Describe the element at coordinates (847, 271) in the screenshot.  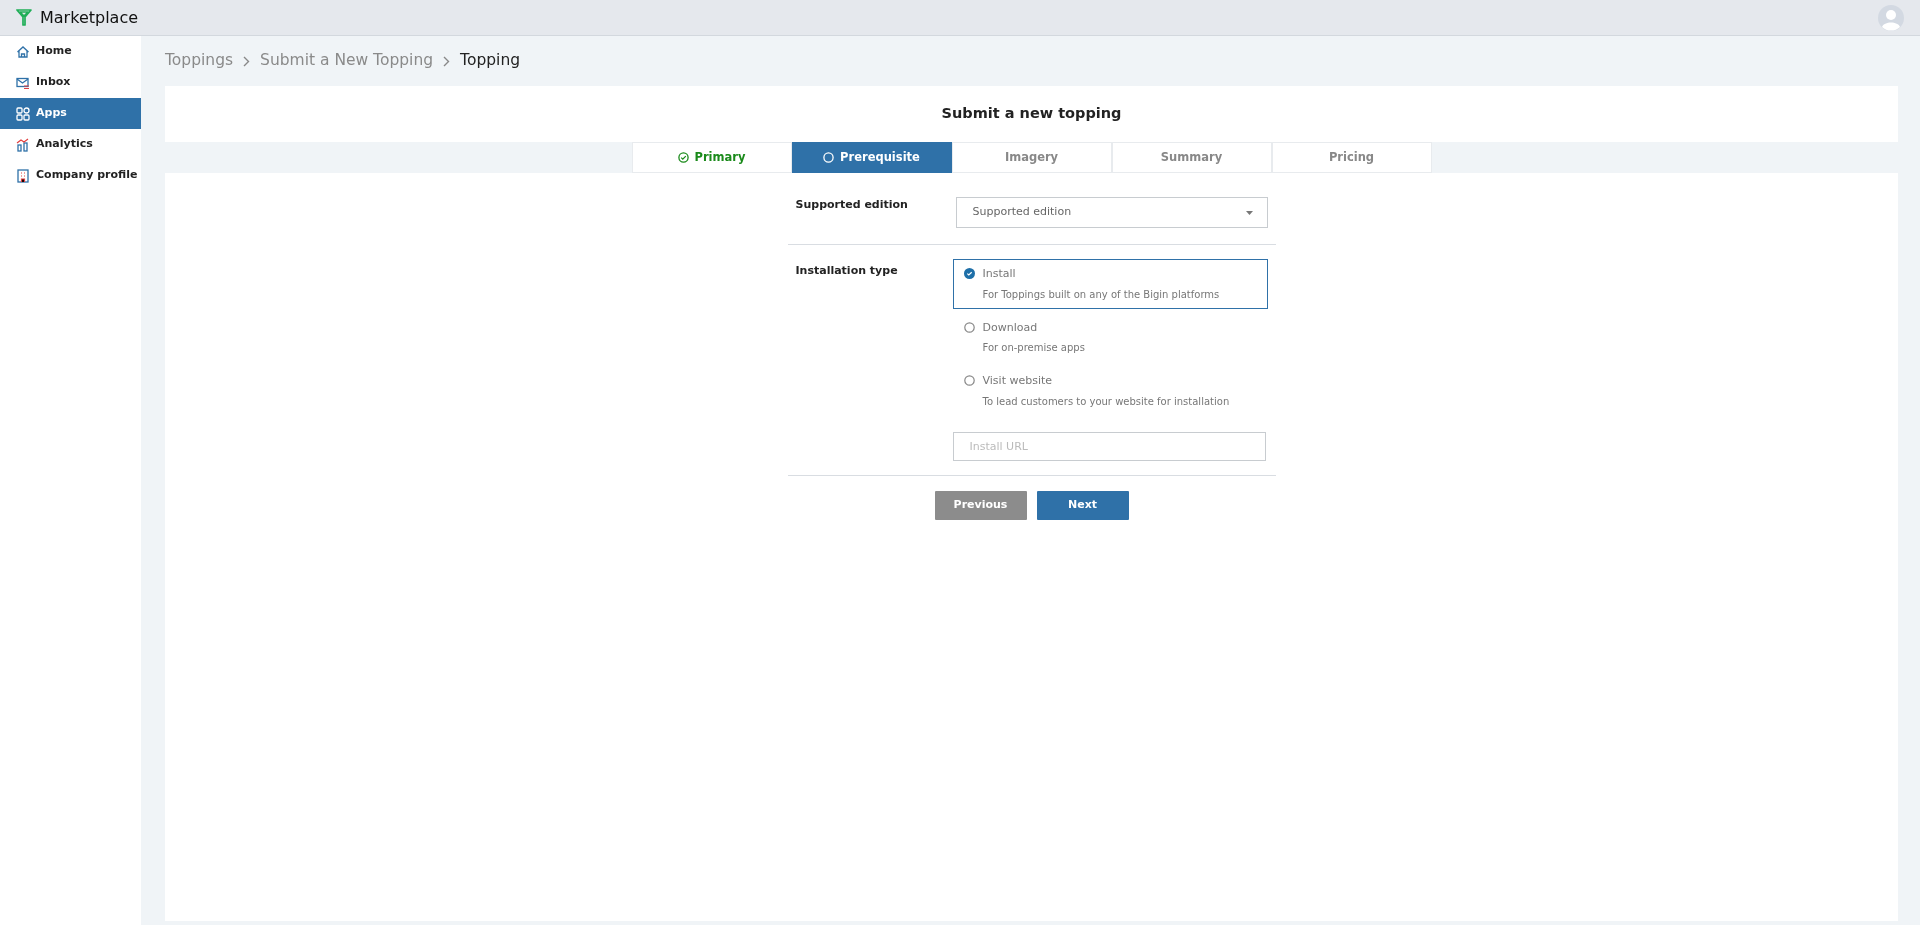
I see `field-label: Installation type` at that location.